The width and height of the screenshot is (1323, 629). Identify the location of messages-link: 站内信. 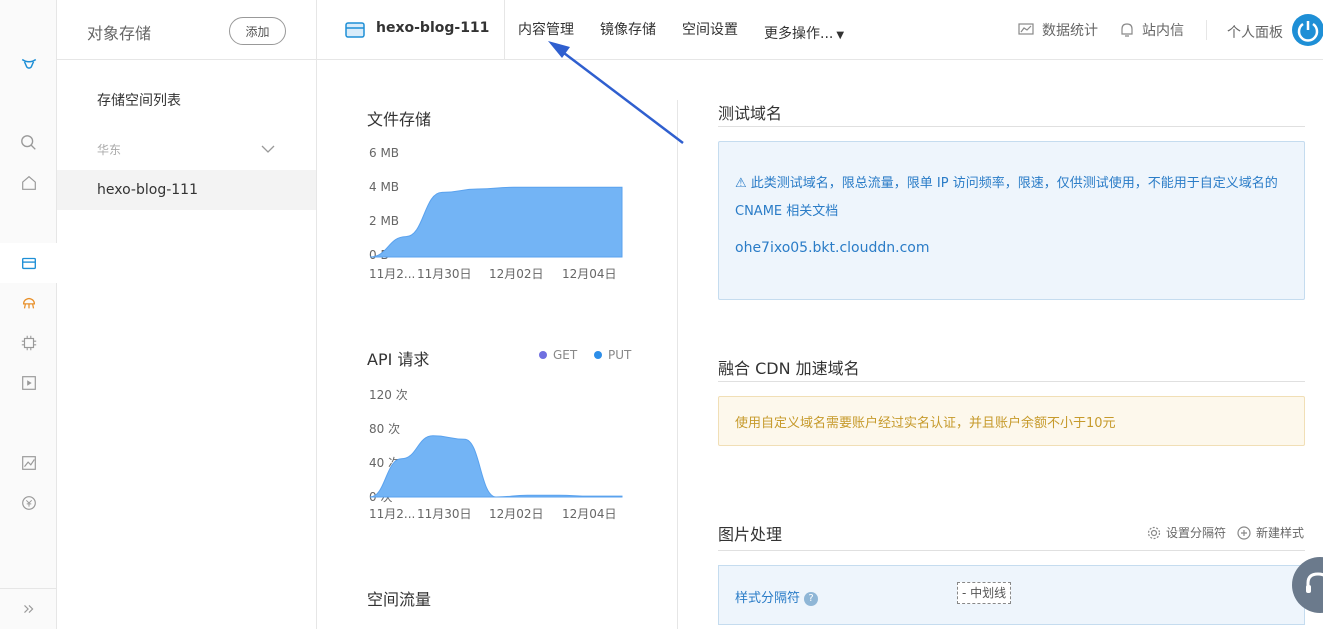
(1152, 30).